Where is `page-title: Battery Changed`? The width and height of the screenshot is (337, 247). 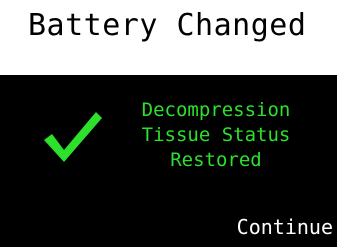
page-title: Battery Changed is located at coordinates (167, 25).